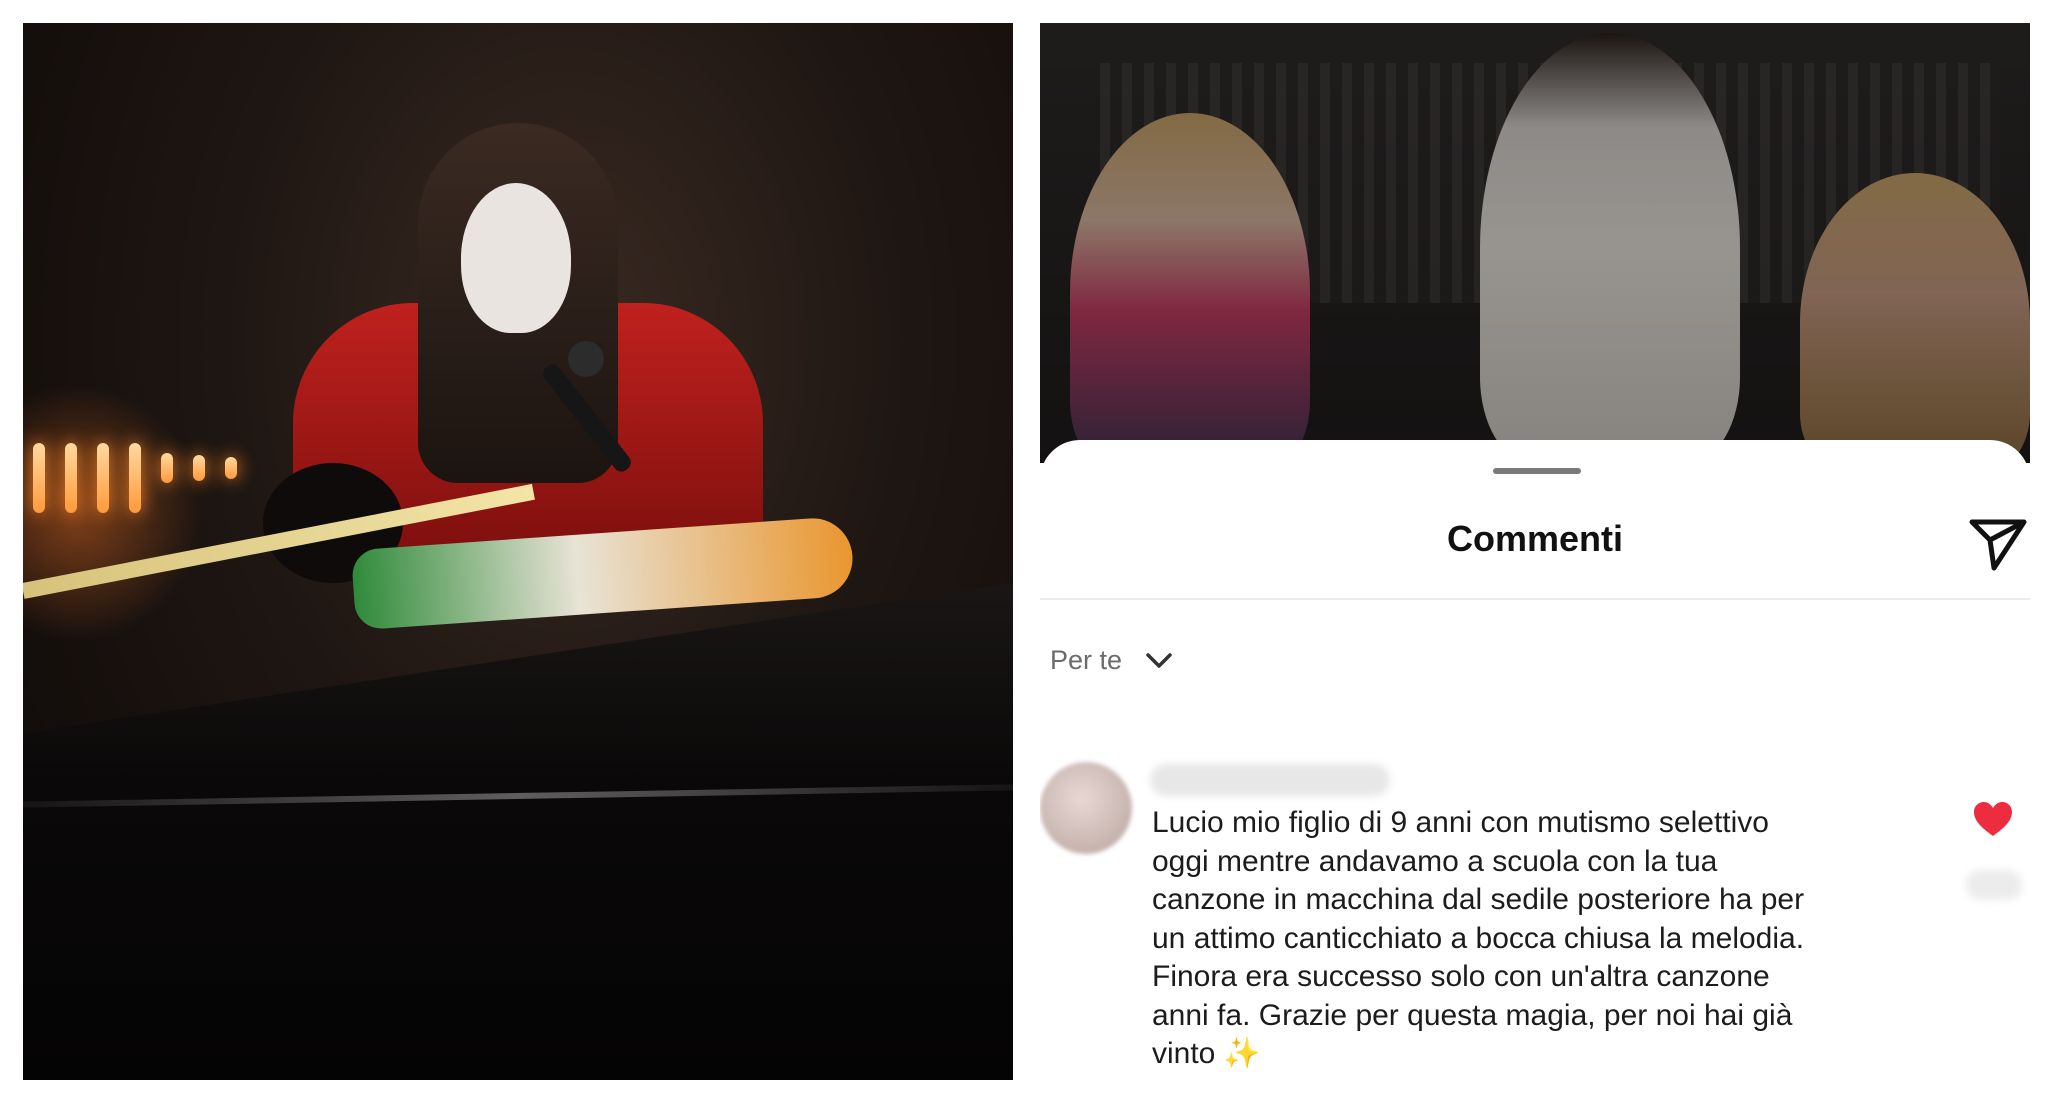 Image resolution: width=2048 pixels, height=1102 pixels. What do you see at coordinates (586, 359) in the screenshot?
I see `microphone-head` at bounding box center [586, 359].